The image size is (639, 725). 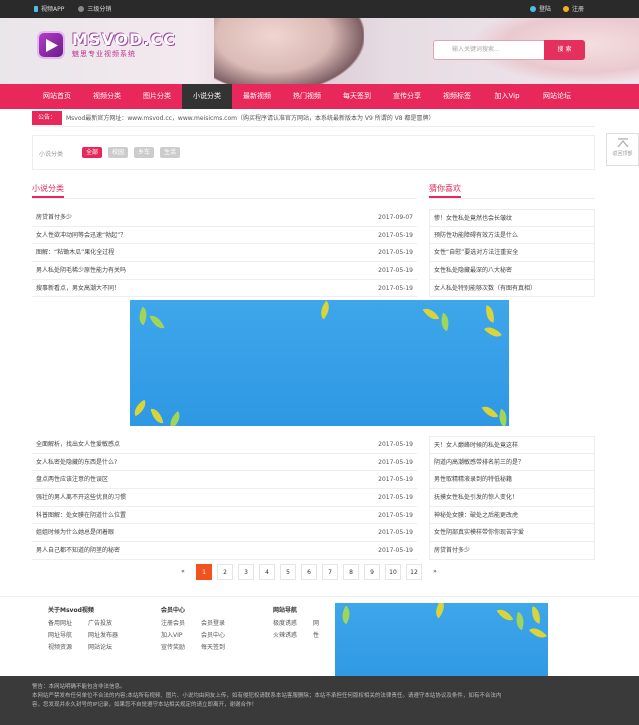 What do you see at coordinates (52, 217) in the screenshot?
I see `list-item-title: 房贷首付多少` at bounding box center [52, 217].